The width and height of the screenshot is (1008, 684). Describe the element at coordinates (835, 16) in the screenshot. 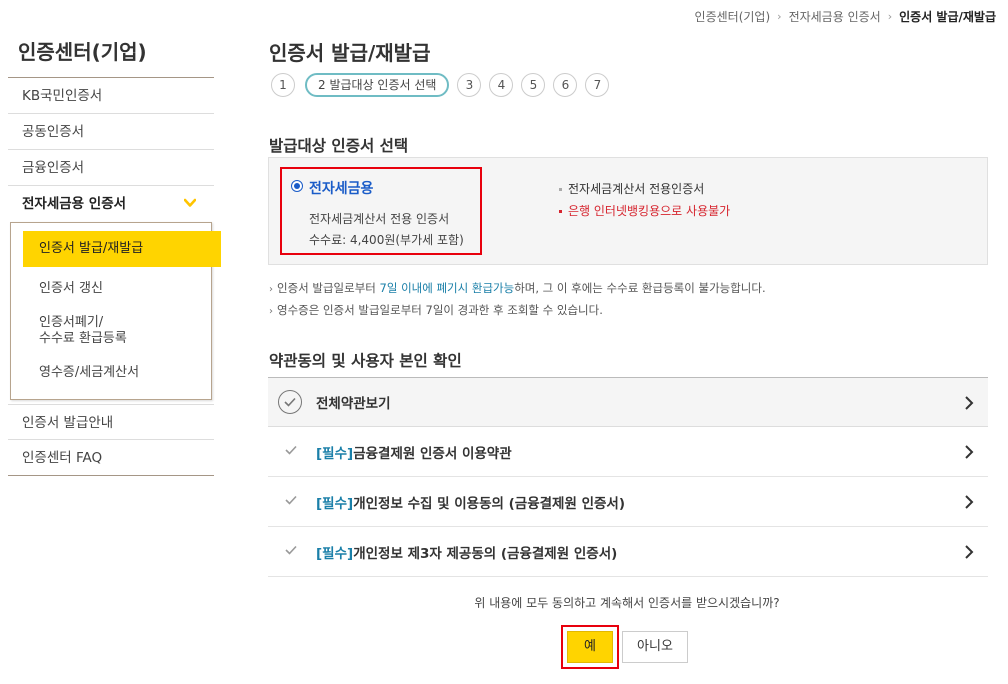

I see `breadcrumb-item-etax: 전자세금용 인증서` at that location.